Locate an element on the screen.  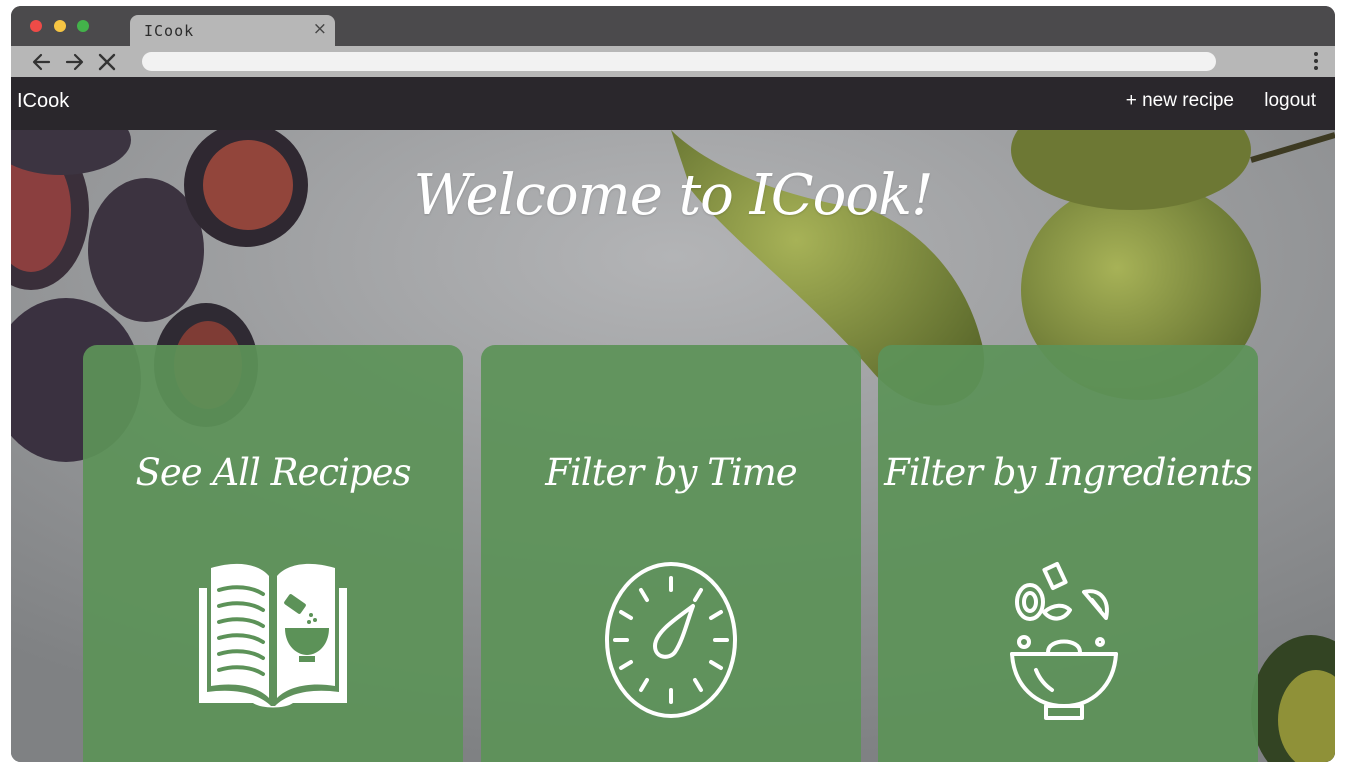
minimize-window-button is located at coordinates (60, 26).